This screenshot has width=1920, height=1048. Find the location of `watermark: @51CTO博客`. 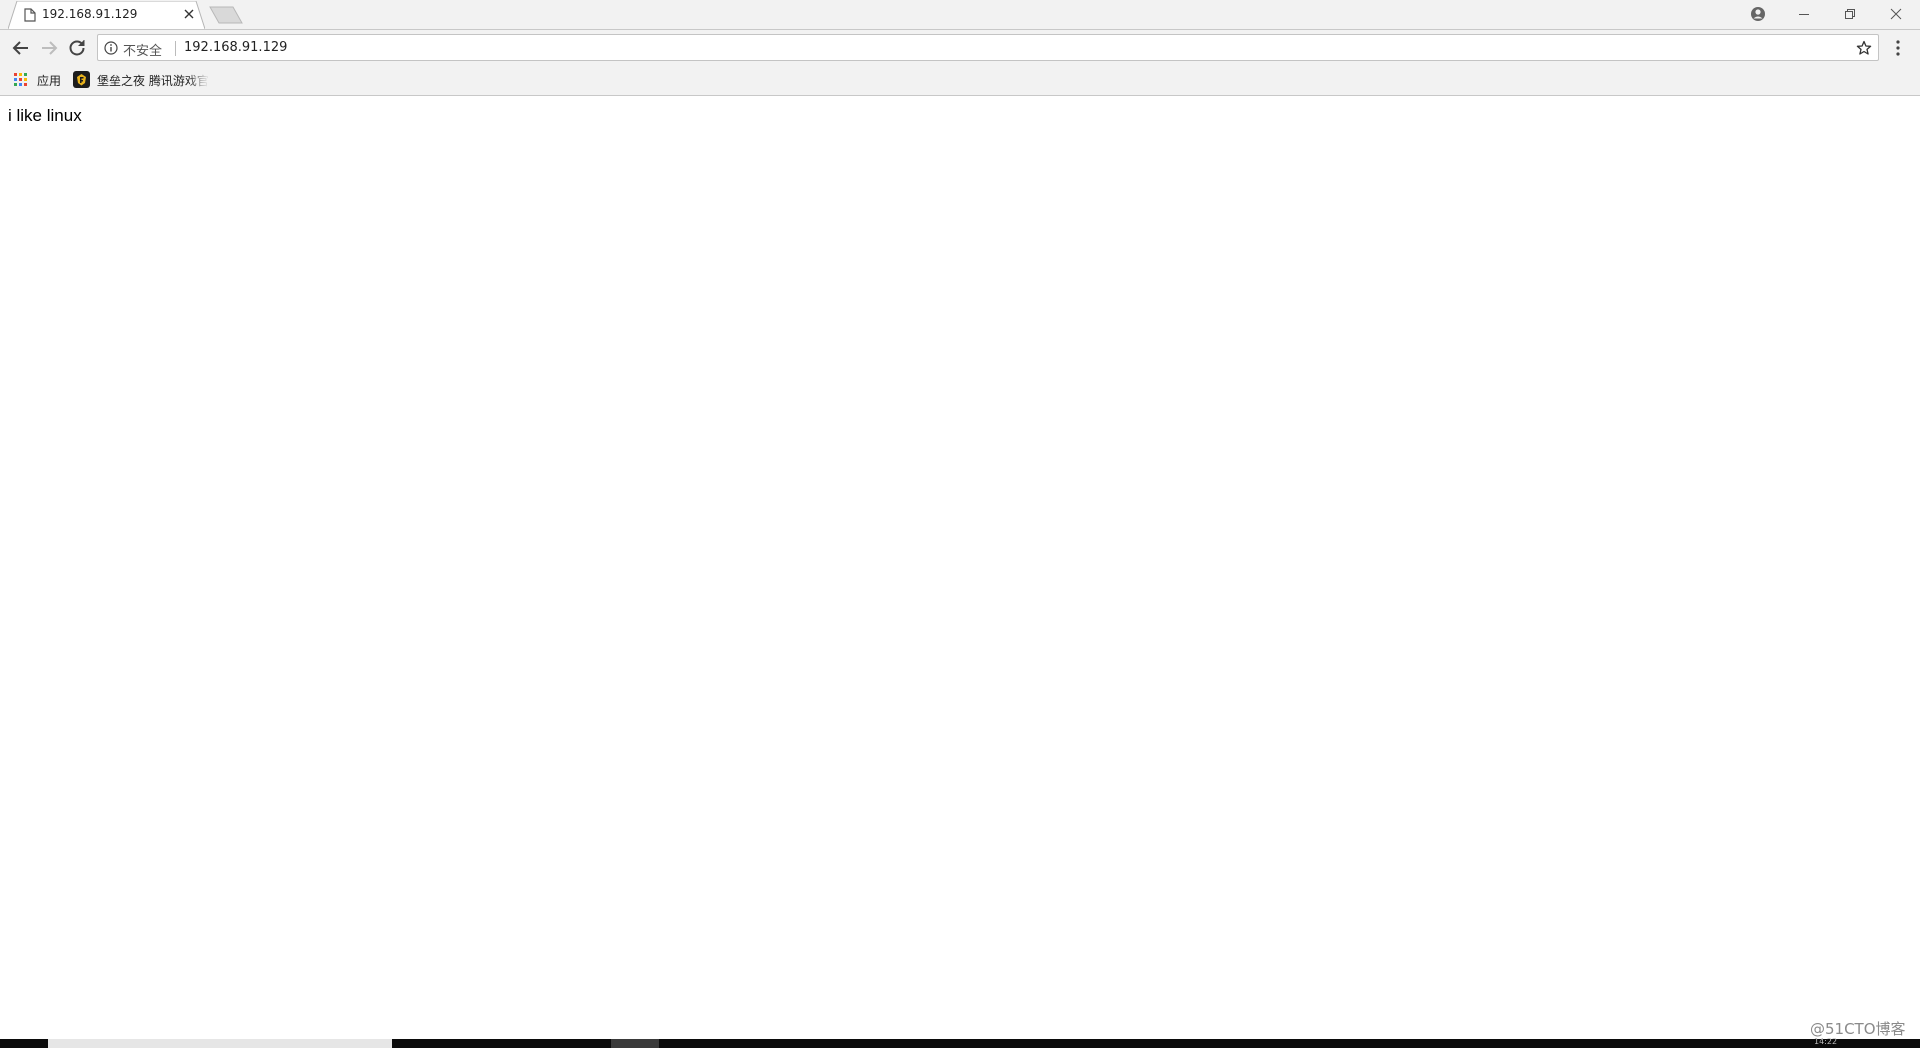

watermark: @51CTO博客 is located at coordinates (1858, 1029).